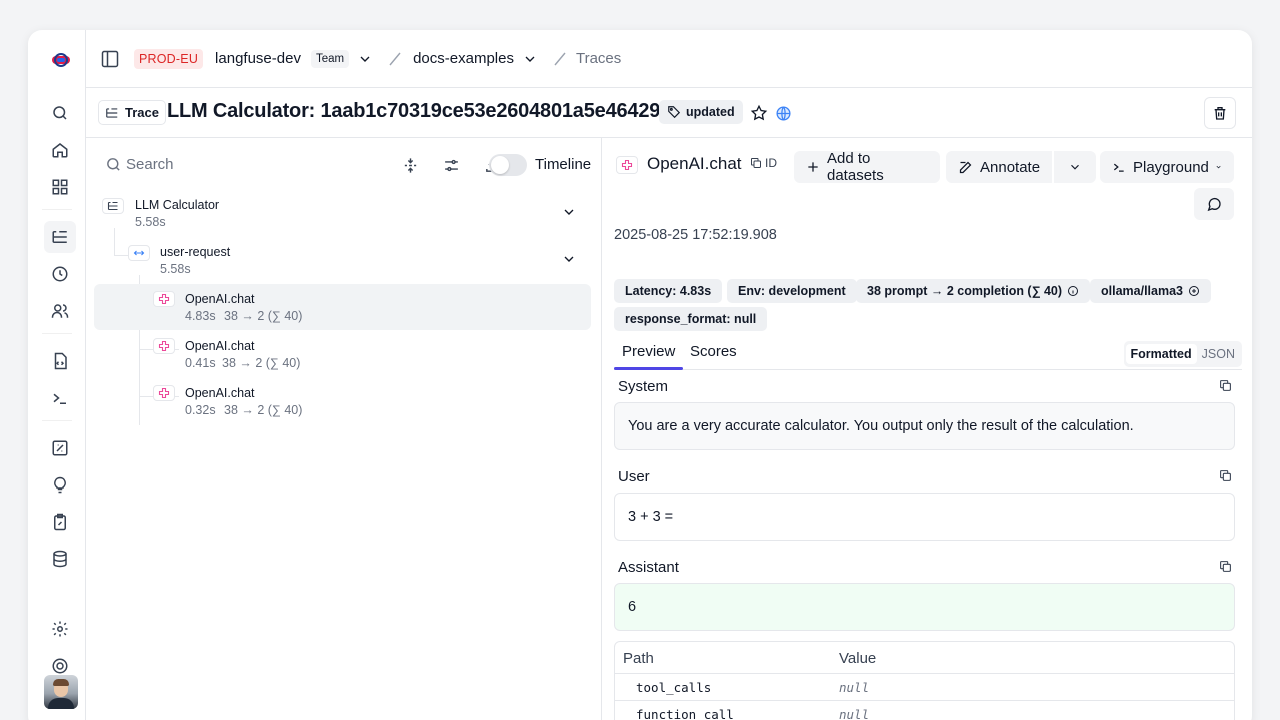 Image resolution: width=1280 pixels, height=720 pixels. What do you see at coordinates (343, 164) in the screenshot?
I see `tree-toolbar: Timeline` at bounding box center [343, 164].